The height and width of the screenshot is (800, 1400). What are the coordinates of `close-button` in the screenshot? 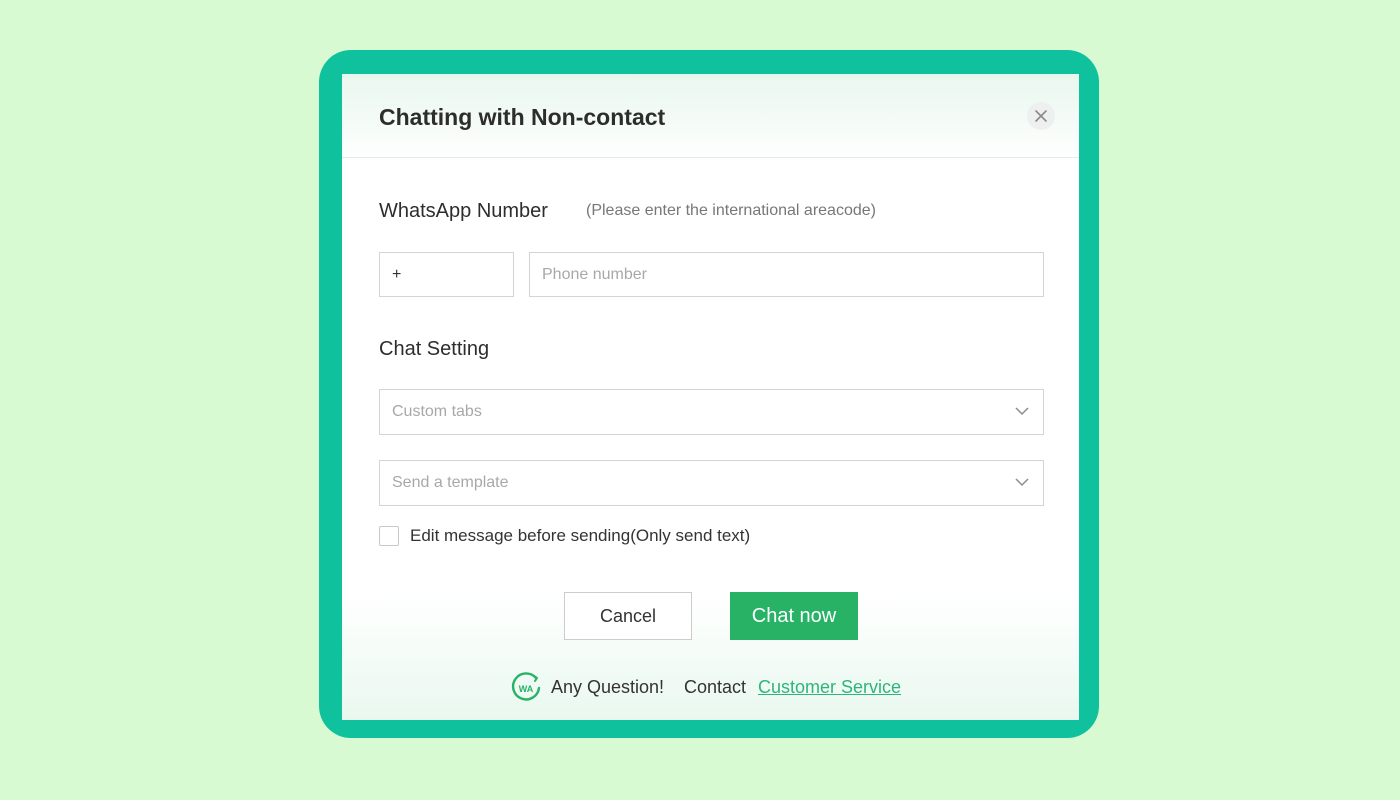 It's located at (1041, 116).